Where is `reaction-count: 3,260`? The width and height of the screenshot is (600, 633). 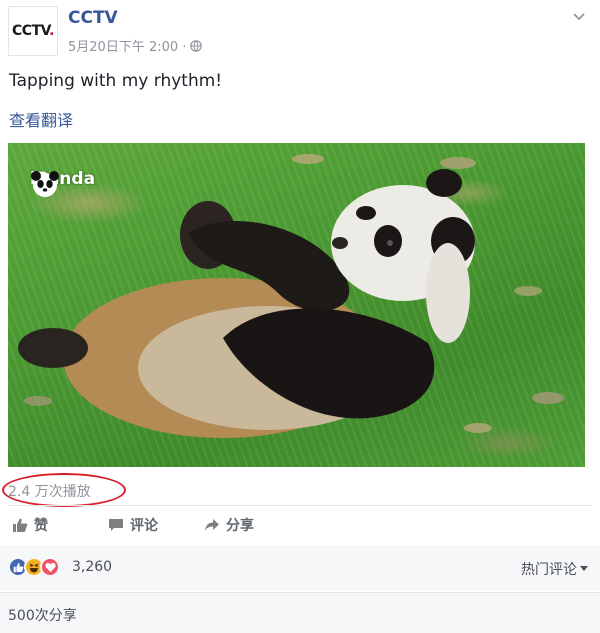 reaction-count: 3,260 is located at coordinates (92, 567).